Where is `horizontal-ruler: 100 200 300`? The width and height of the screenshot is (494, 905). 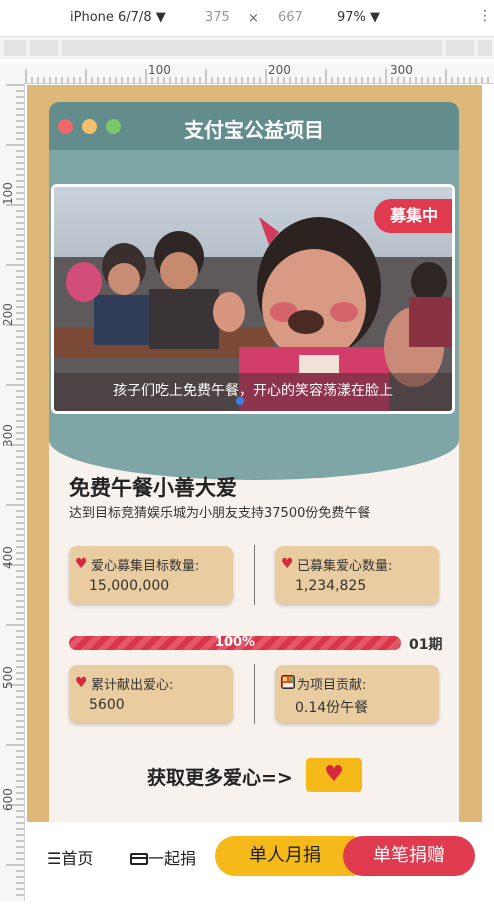
horizontal-ruler: 100 200 300 is located at coordinates (259, 73).